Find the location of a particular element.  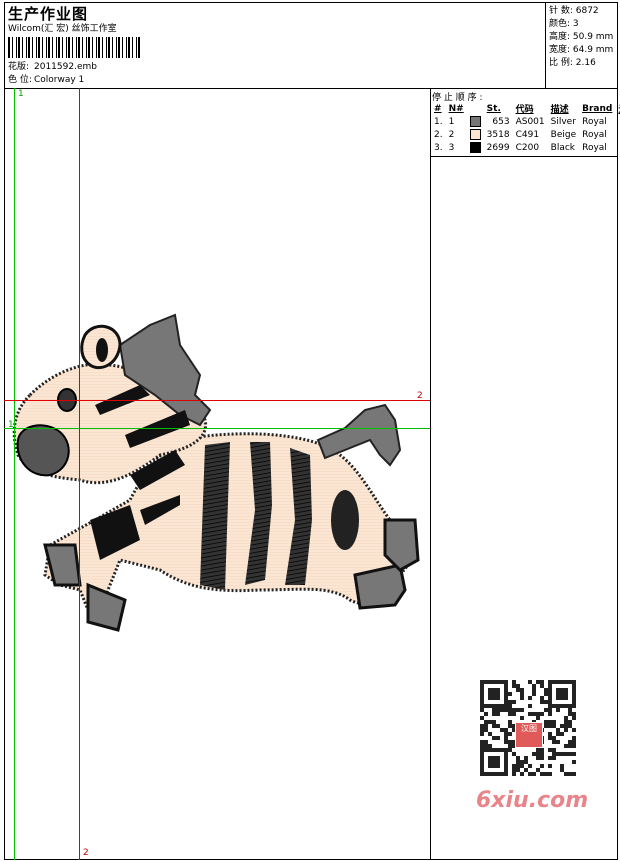

zebra-stripe is located at coordinates (345, 520).